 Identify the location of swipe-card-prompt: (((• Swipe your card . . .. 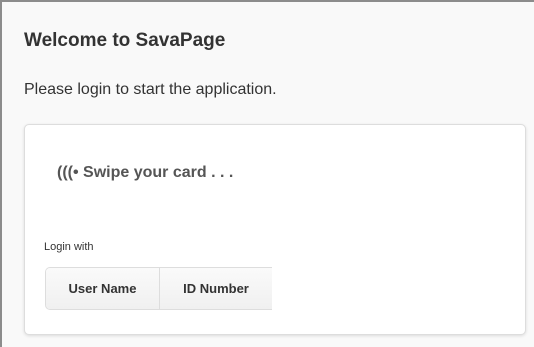
(145, 172).